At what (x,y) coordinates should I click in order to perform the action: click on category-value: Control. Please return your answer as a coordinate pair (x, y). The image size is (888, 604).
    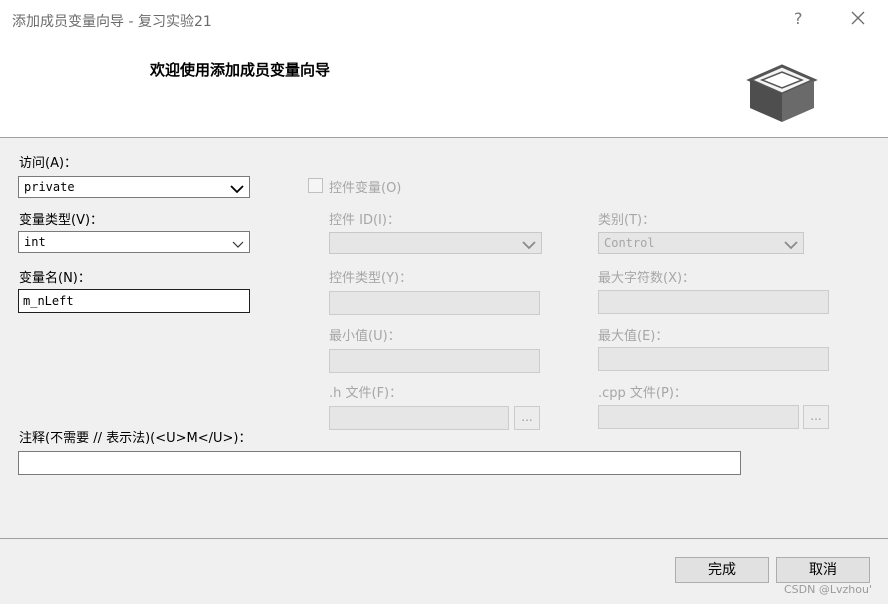
    Looking at the image, I should click on (629, 243).